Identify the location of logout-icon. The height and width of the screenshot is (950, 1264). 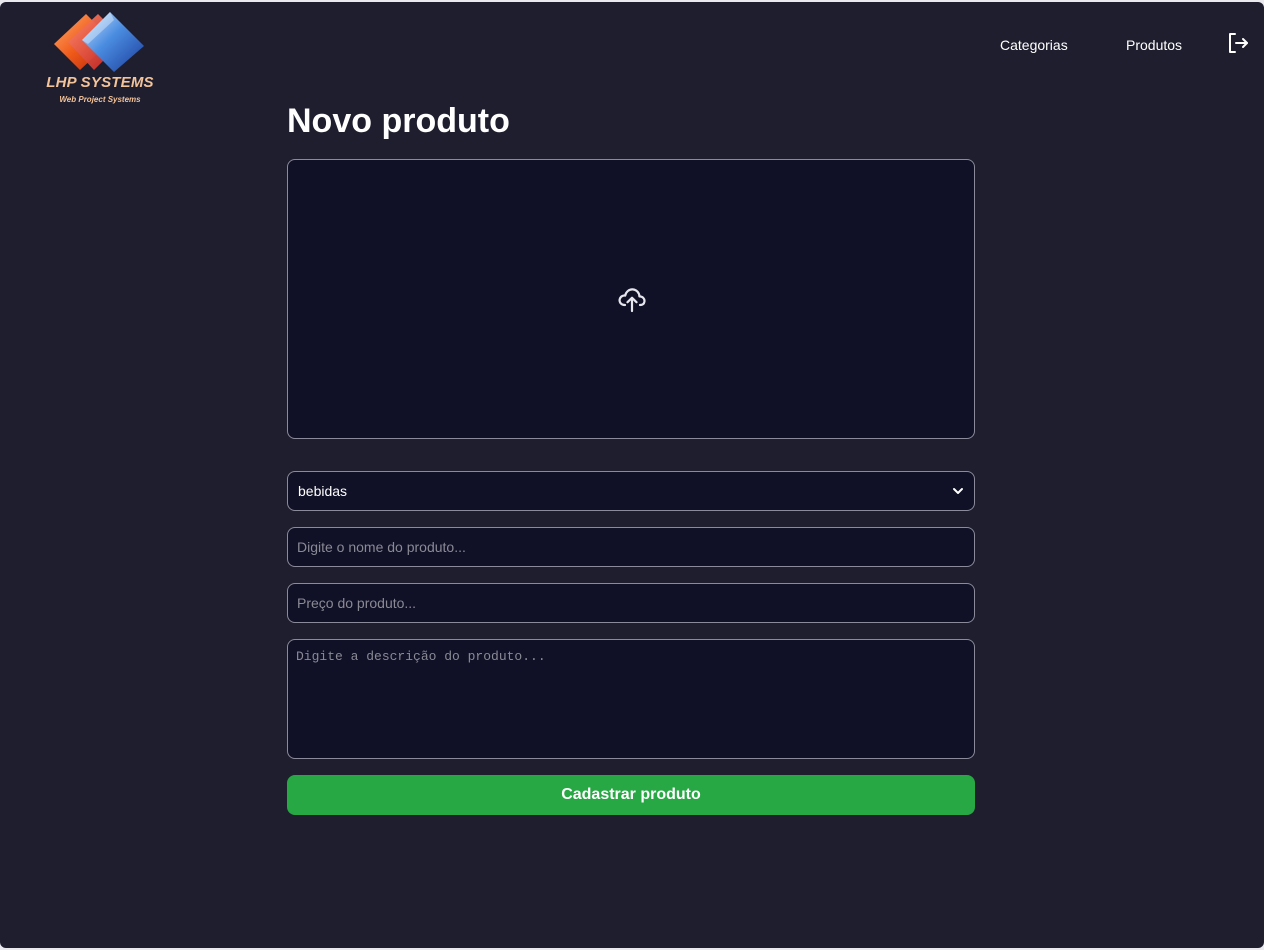
(1238, 43).